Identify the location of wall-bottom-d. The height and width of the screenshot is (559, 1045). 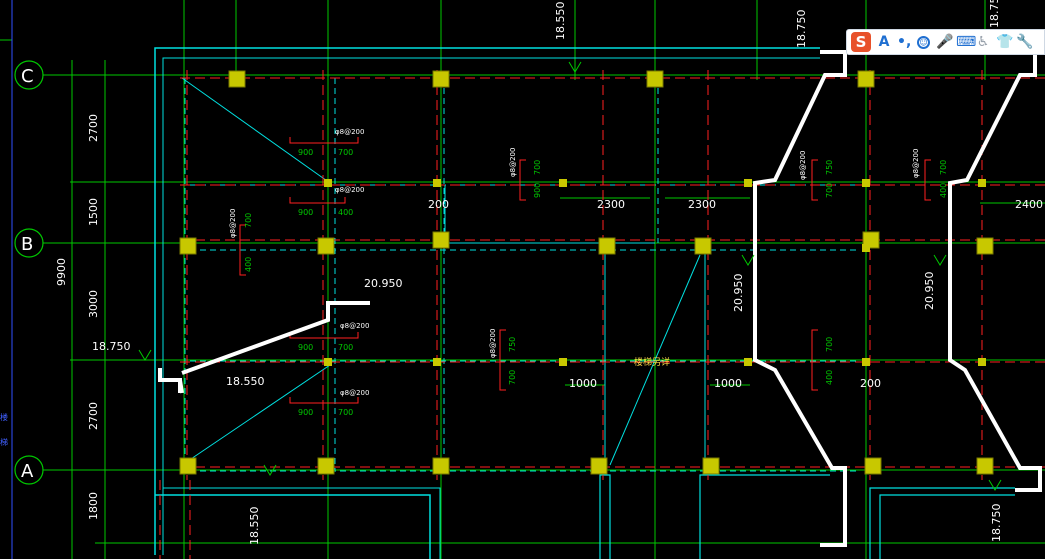
(764, 516).